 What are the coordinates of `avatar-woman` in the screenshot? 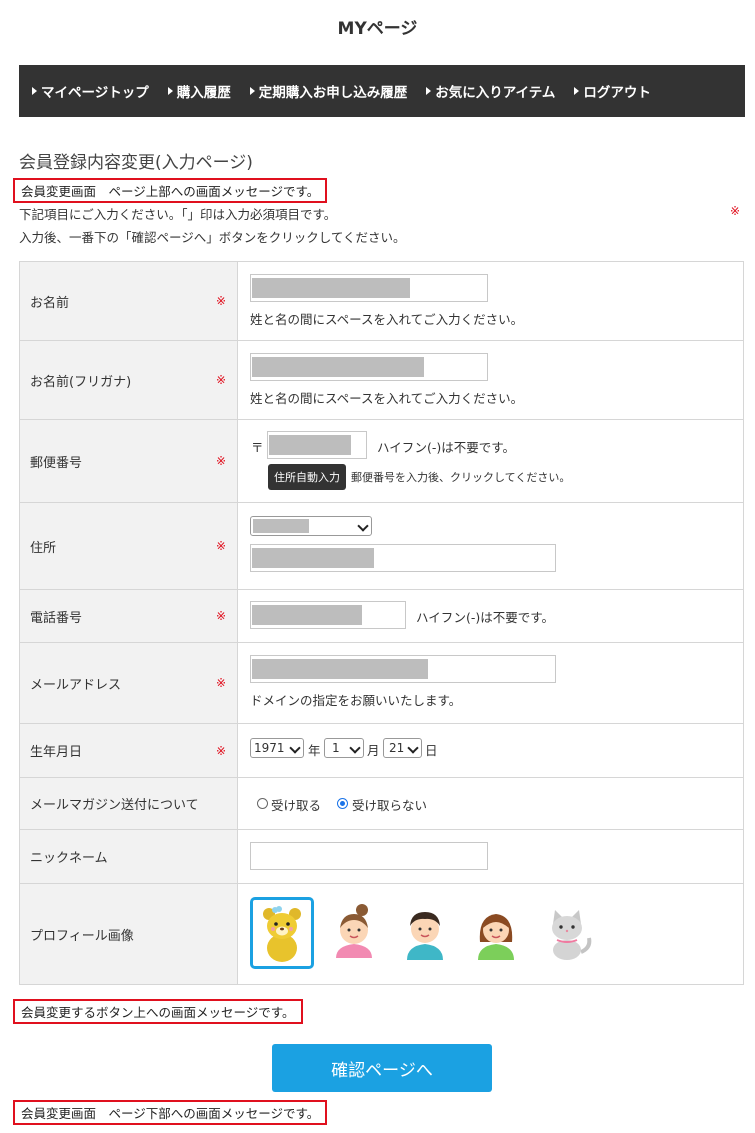 It's located at (496, 933).